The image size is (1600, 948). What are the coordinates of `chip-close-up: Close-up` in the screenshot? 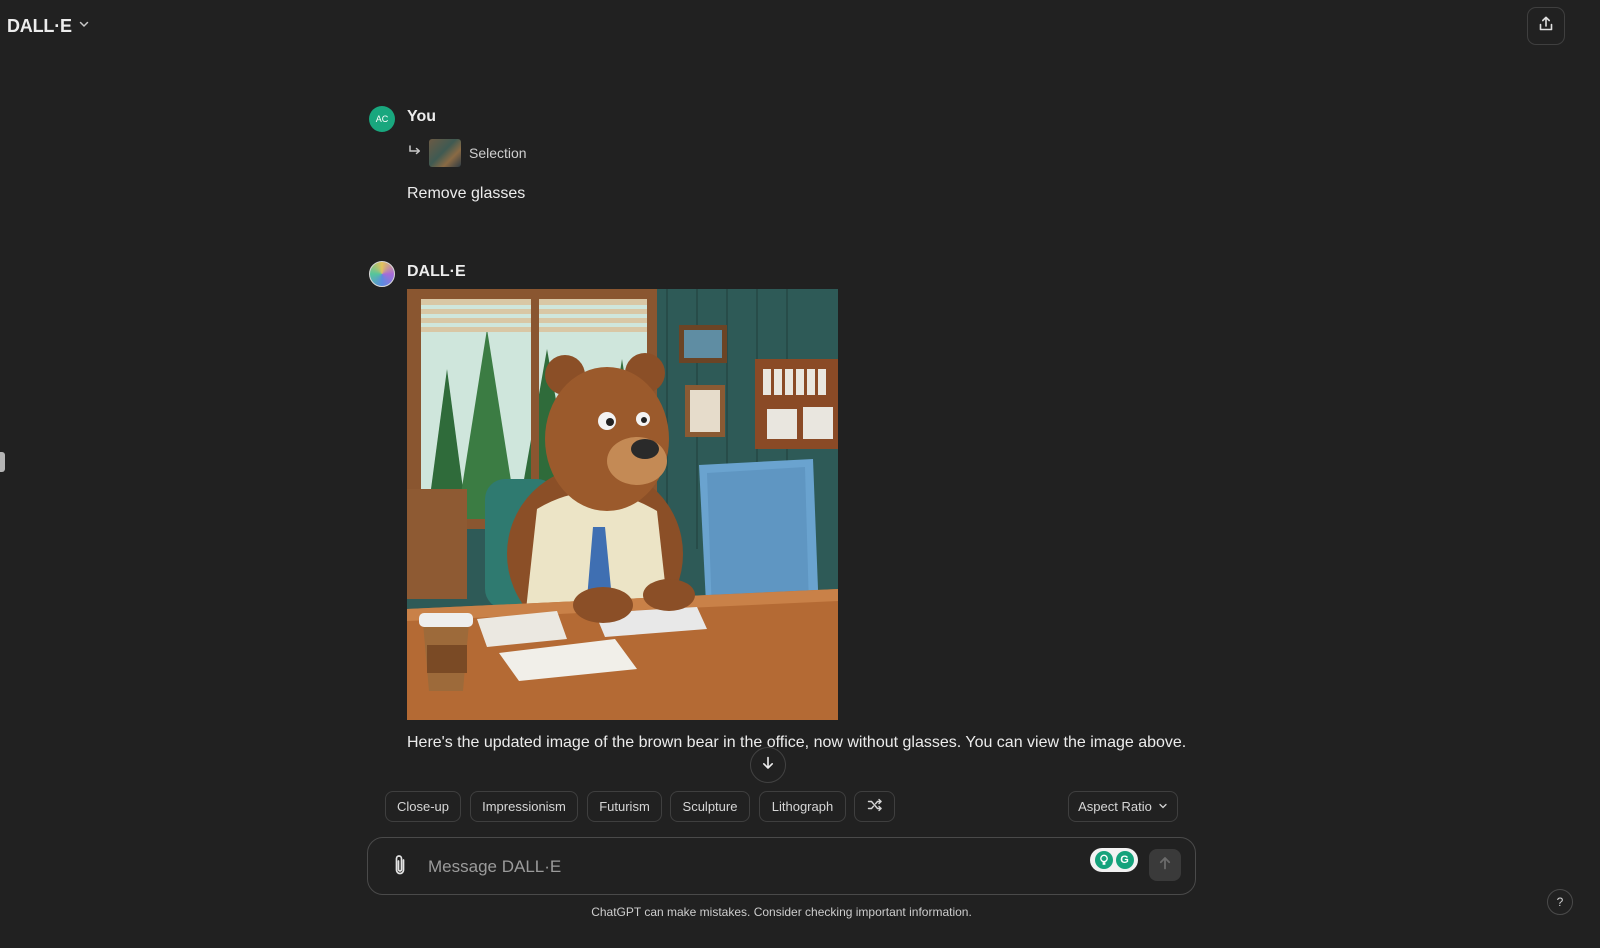 It's located at (423, 806).